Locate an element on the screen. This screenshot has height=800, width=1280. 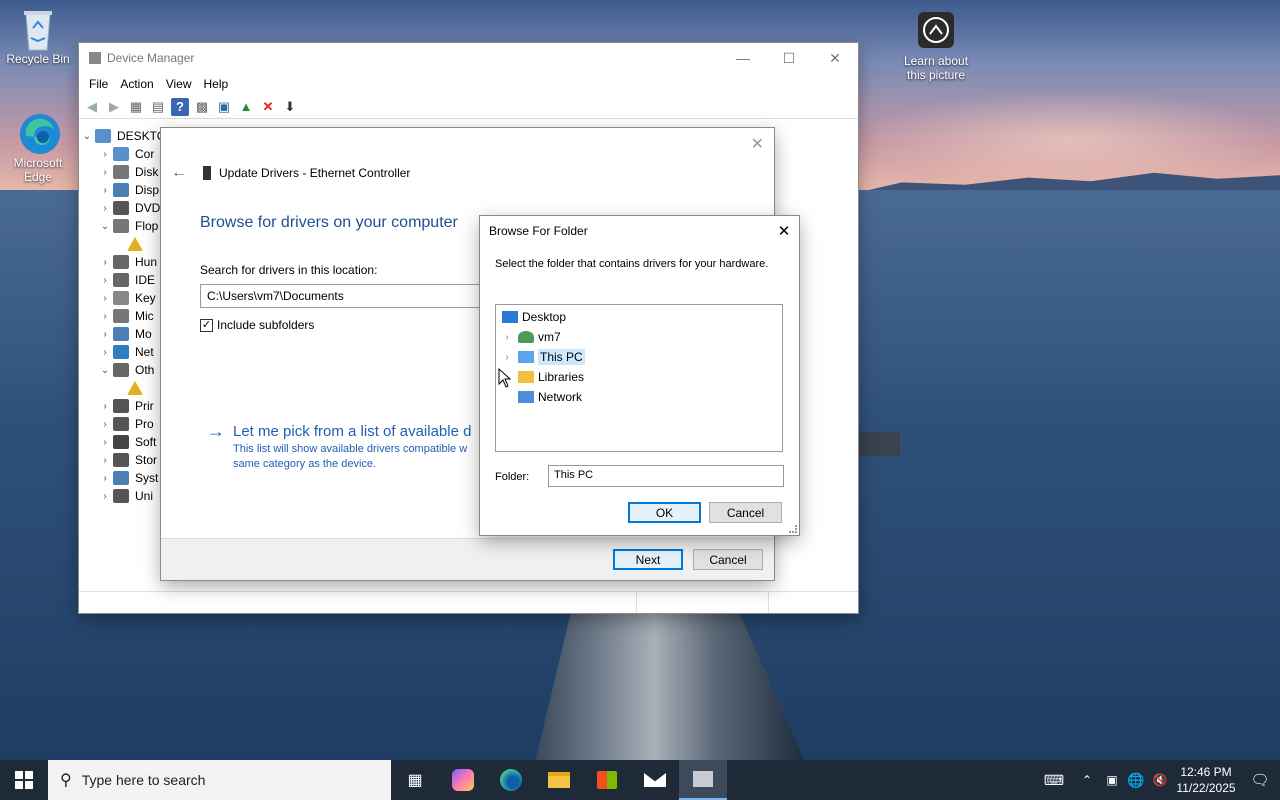
driver-path-input: C:\Users\vm7\Documents is located at coordinates (345, 296).